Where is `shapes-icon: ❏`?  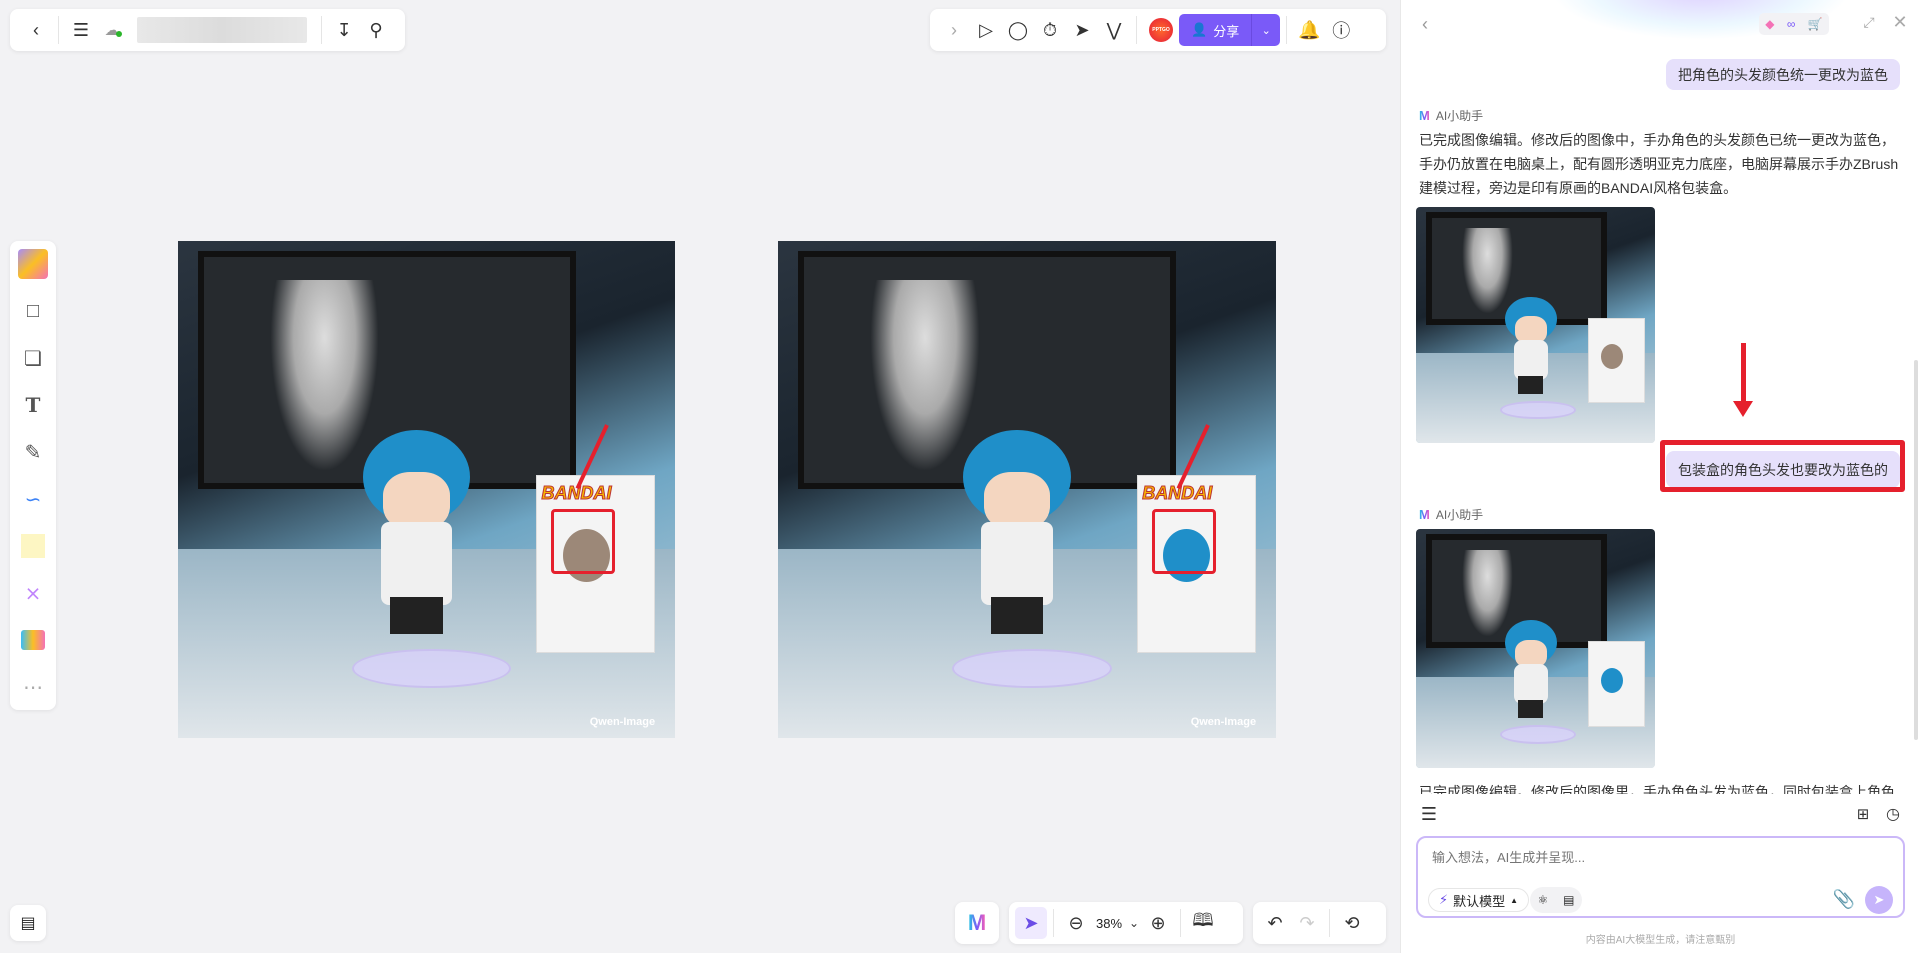
shapes-icon: ❏ is located at coordinates (33, 358).